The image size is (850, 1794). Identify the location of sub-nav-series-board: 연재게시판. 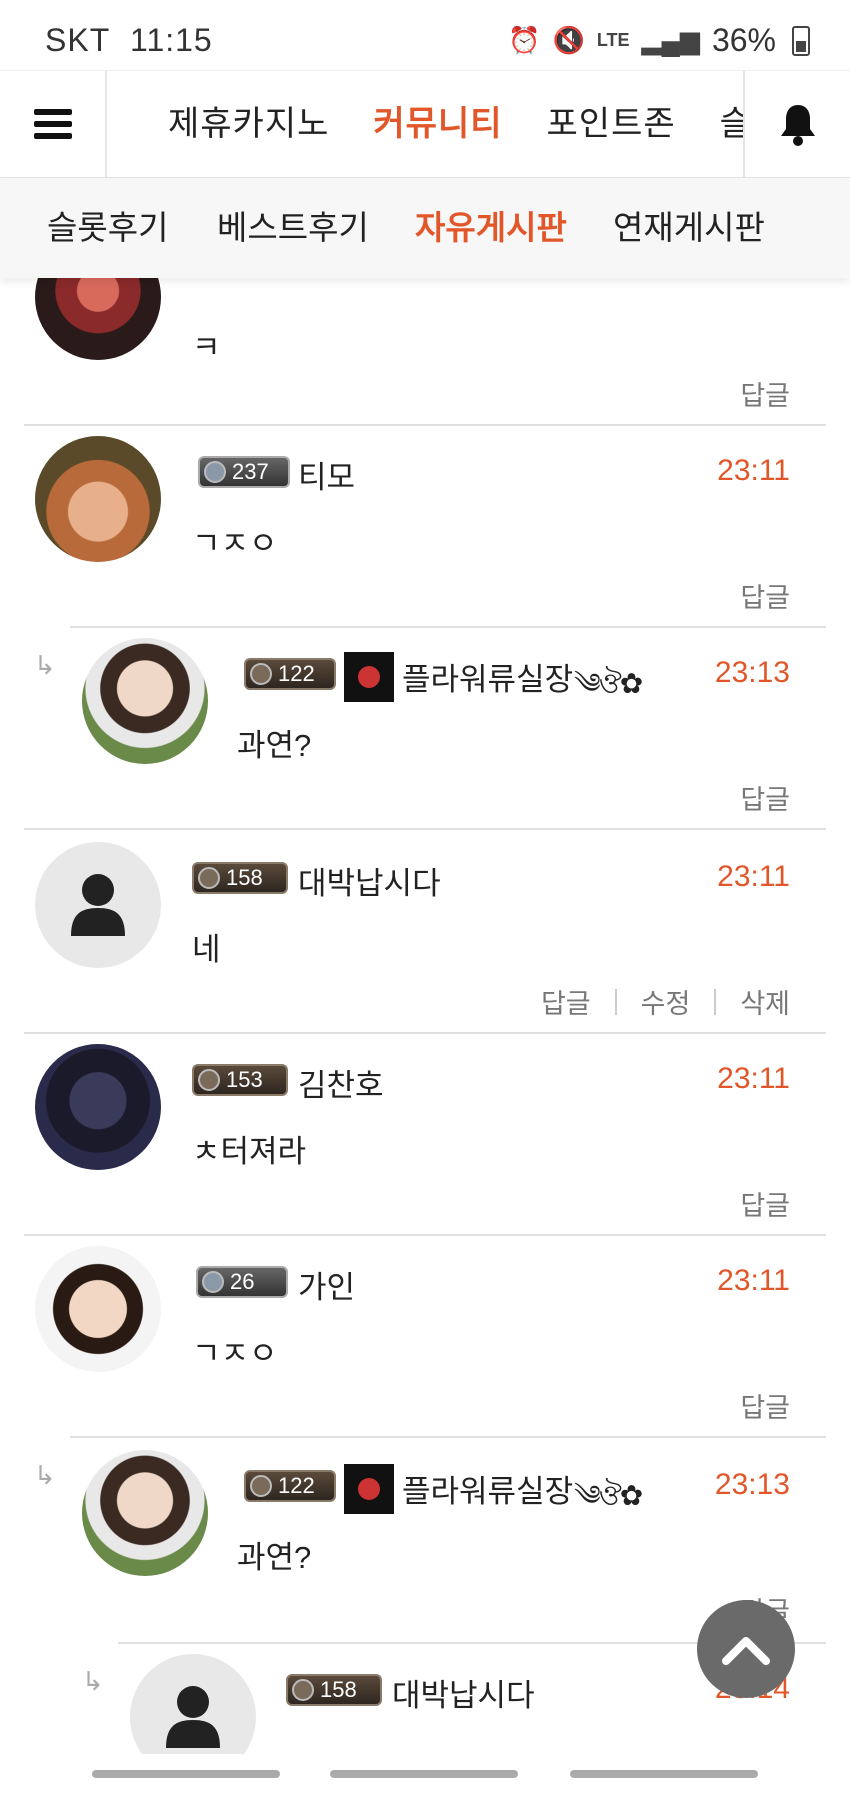
(689, 228).